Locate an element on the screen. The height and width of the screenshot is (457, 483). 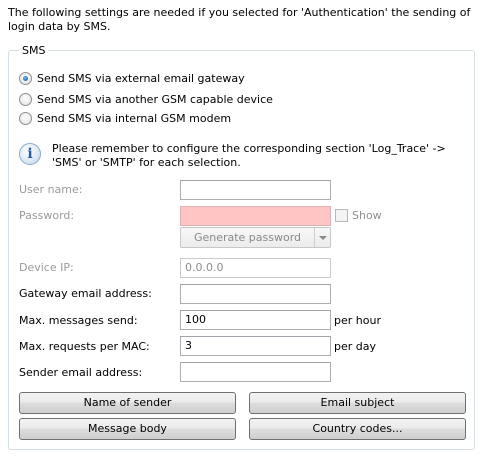
radio-email-gateway: Send SMS via external email gateway is located at coordinates (132, 78).